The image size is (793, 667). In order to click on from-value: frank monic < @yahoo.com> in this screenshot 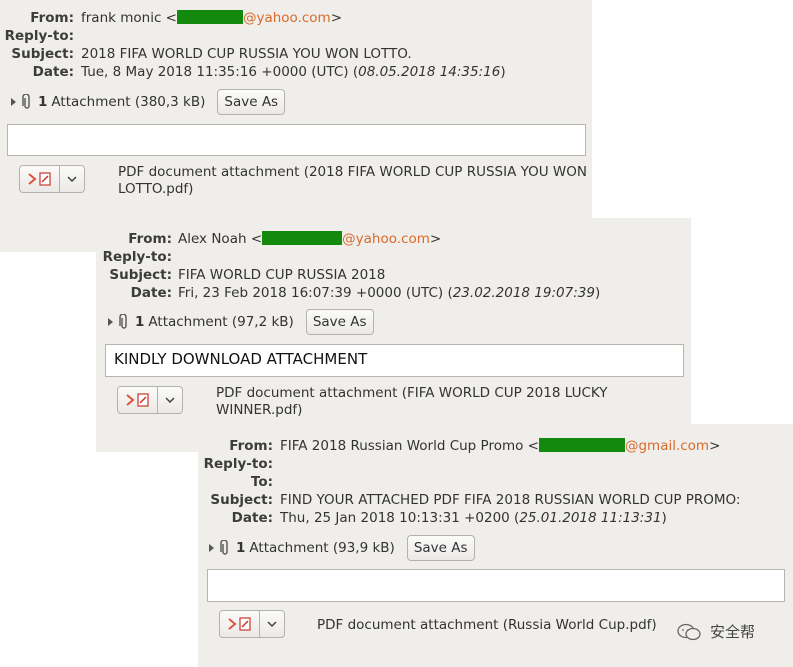, I will do `click(211, 18)`.